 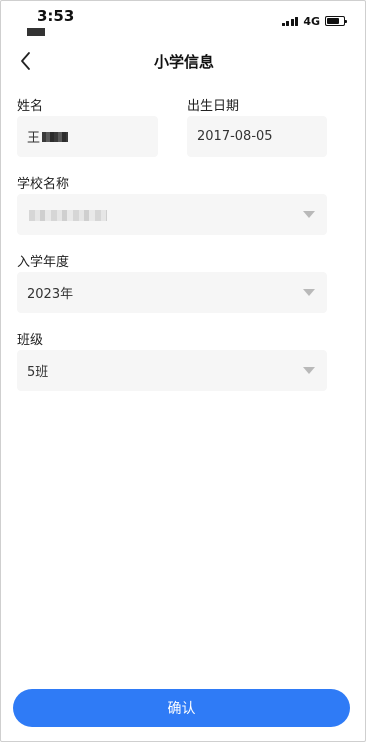 What do you see at coordinates (172, 214) in the screenshot?
I see `school-select` at bounding box center [172, 214].